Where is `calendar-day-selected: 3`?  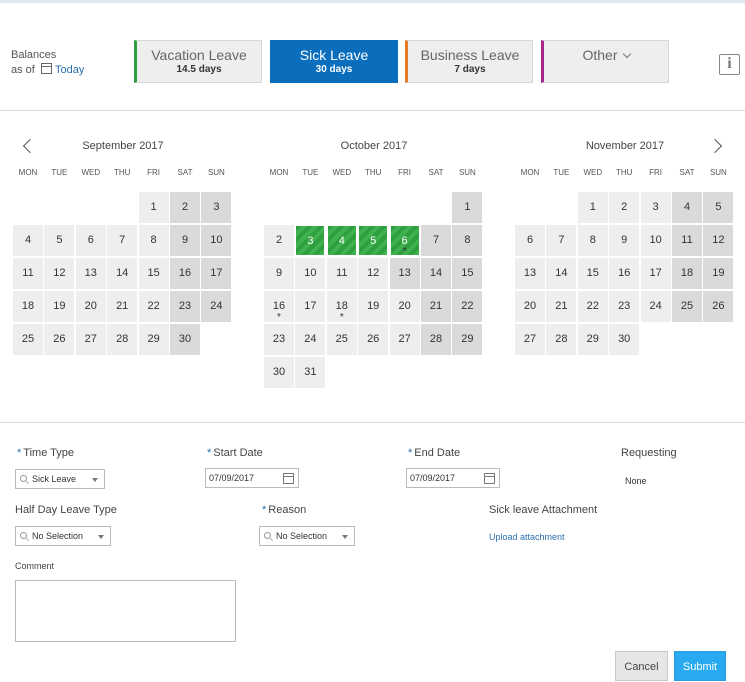
calendar-day-selected: 3 is located at coordinates (310, 240).